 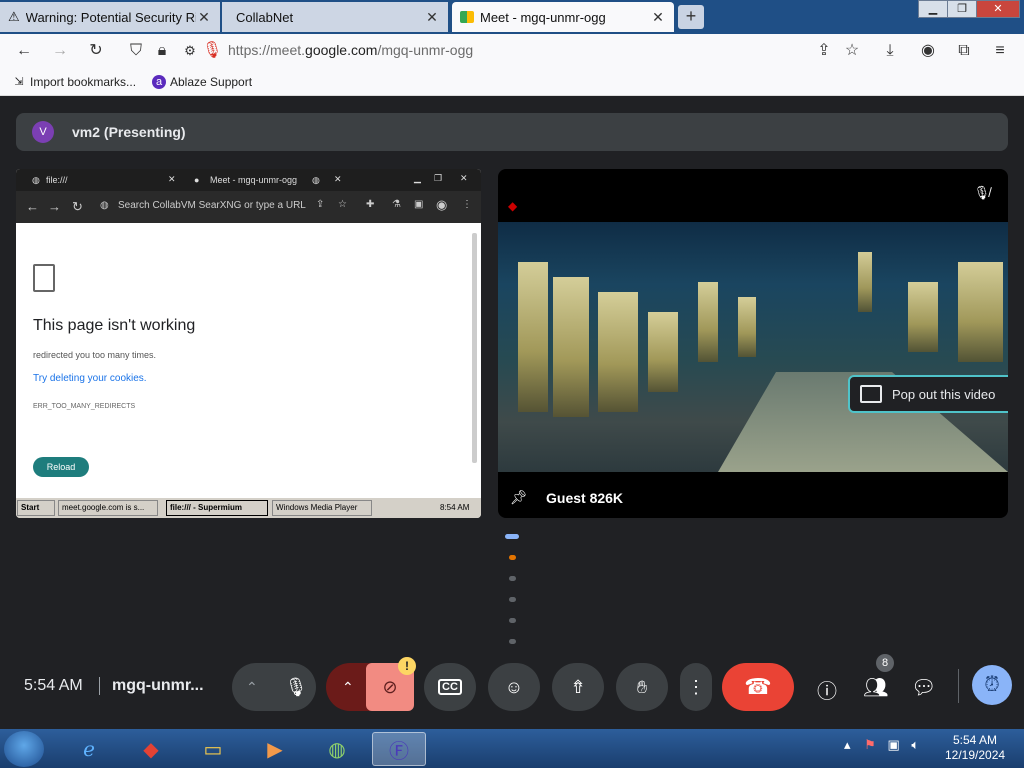 I want to click on emoji-icon: ☺, so click(x=514, y=686).